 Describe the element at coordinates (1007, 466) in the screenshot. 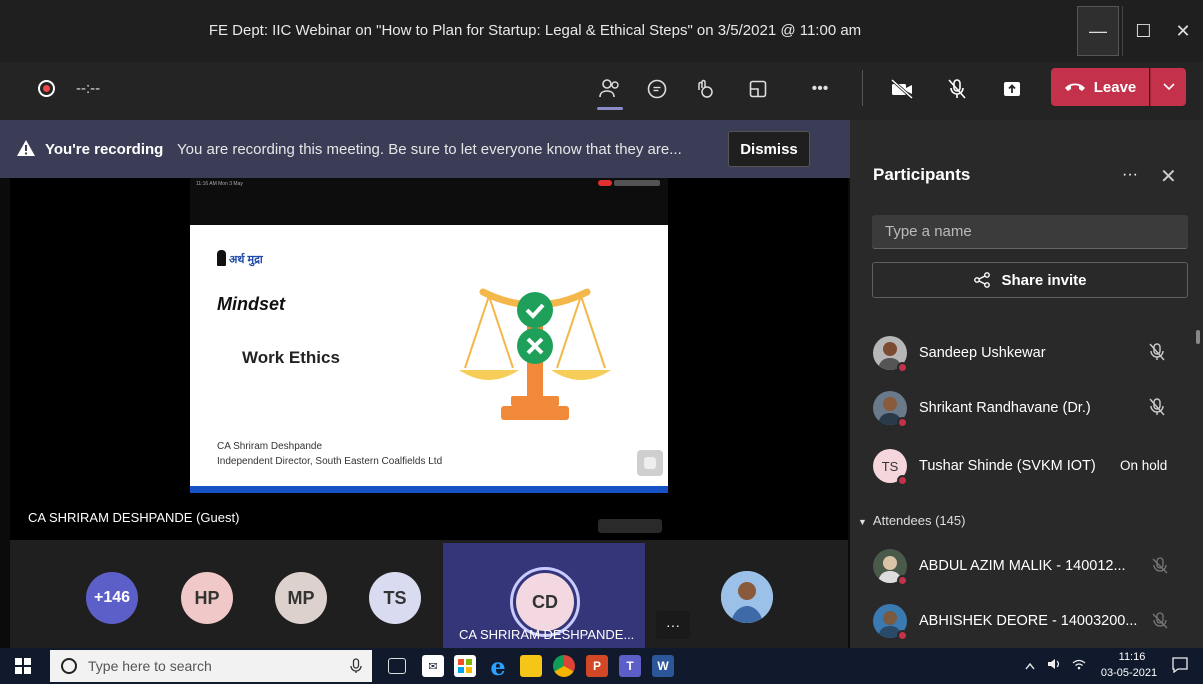

I see `participant-name: Tushar Shinde (SVKM IOT)` at that location.